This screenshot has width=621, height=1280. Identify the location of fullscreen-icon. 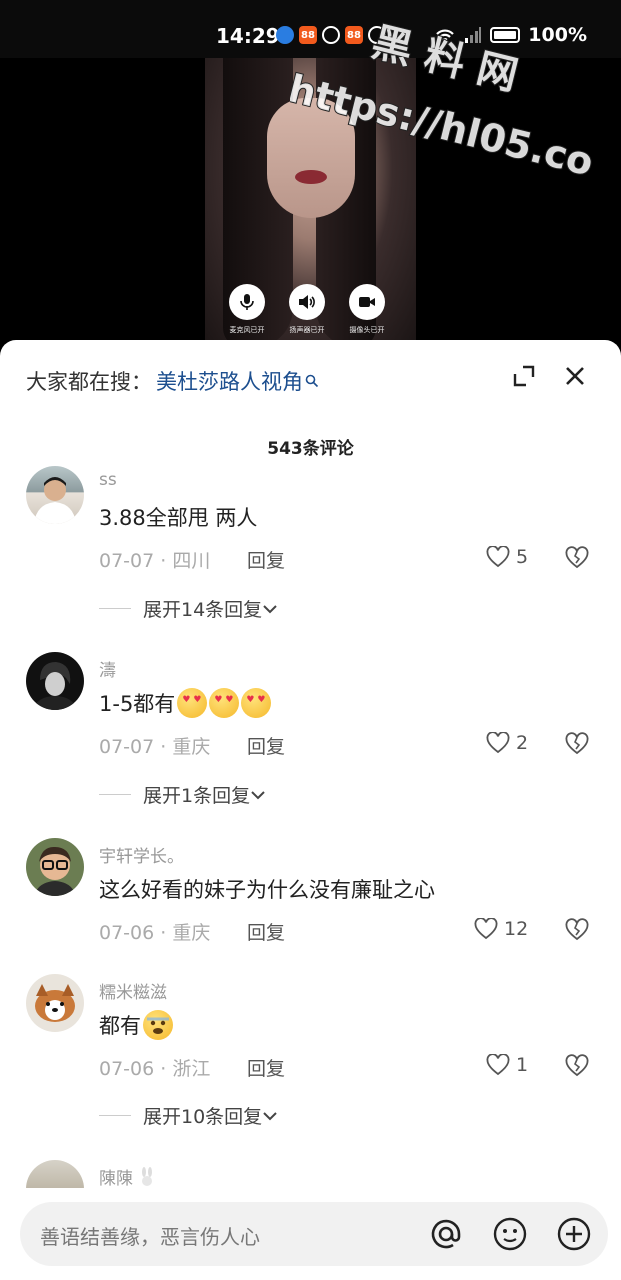
(524, 376).